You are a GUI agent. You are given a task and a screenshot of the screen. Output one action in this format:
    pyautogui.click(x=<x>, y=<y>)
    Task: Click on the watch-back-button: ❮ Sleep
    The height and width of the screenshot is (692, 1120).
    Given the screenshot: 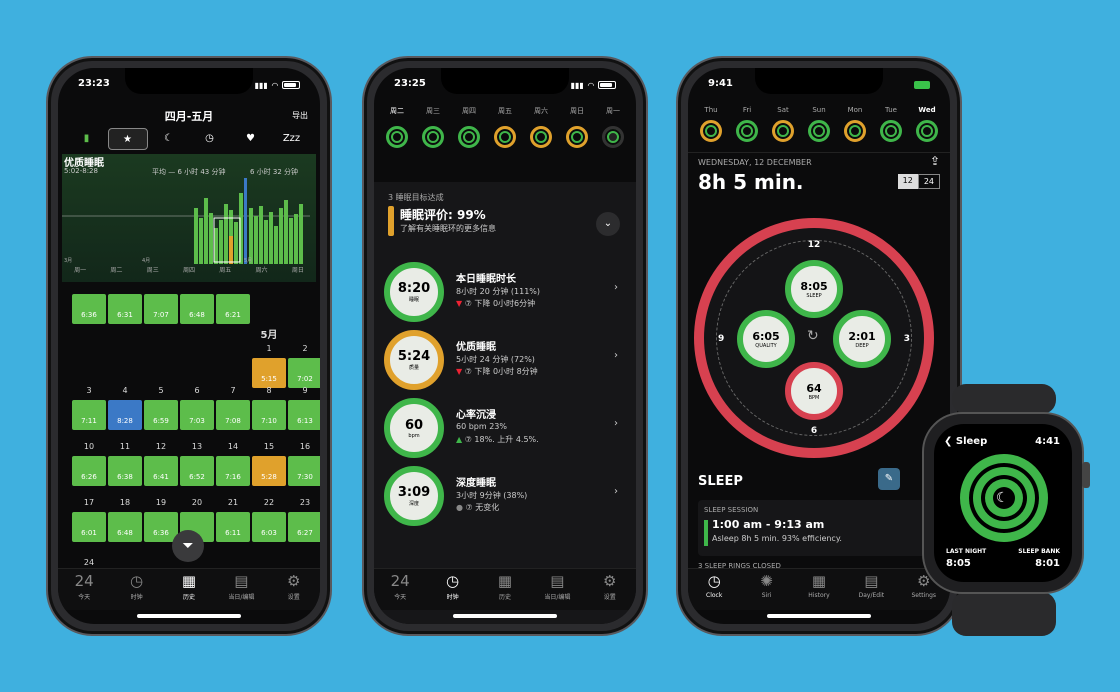 What is the action you would take?
    pyautogui.click(x=965, y=441)
    